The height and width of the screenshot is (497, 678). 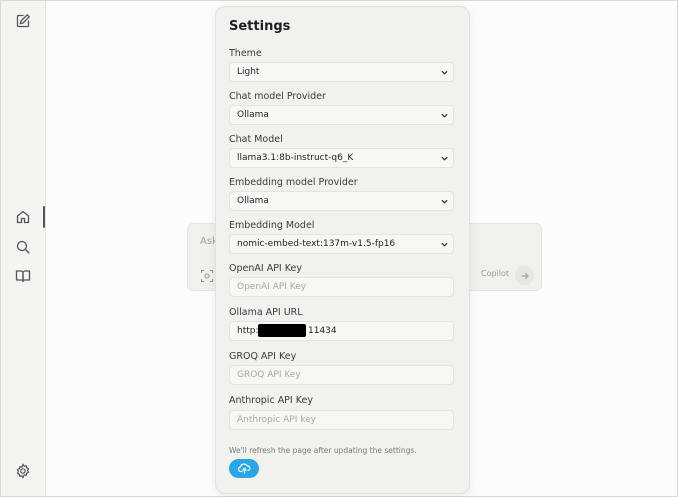 What do you see at coordinates (295, 158) in the screenshot?
I see `chat-model-value: llama3.1:8b-instruct-q6_K` at bounding box center [295, 158].